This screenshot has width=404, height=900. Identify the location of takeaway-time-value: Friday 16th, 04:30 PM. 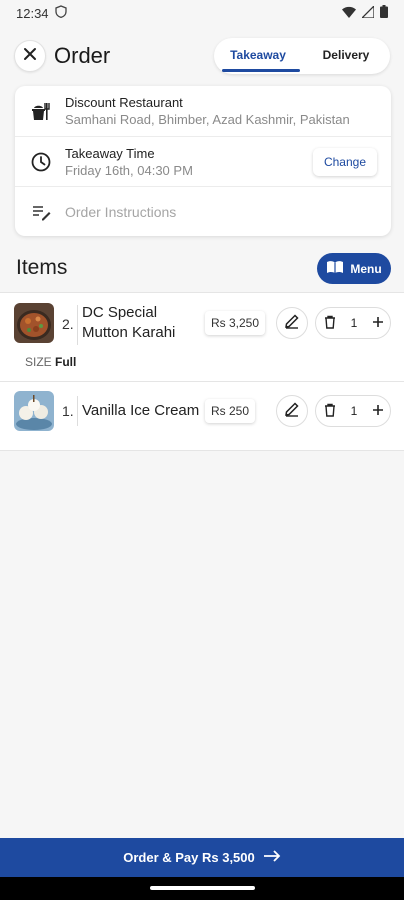
(129, 170).